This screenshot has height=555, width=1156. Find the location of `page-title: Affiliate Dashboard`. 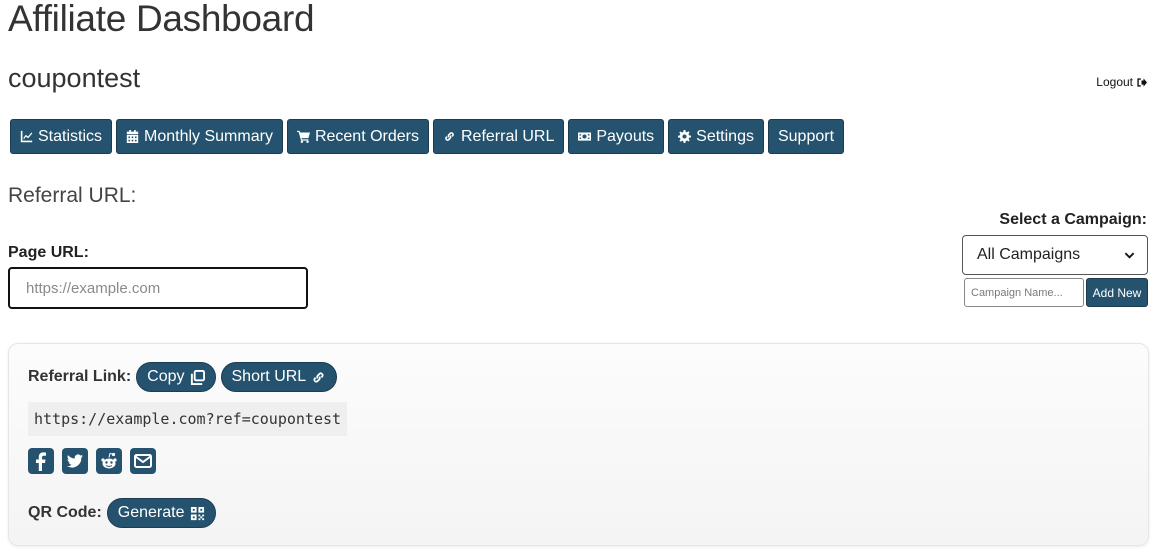

page-title: Affiliate Dashboard is located at coordinates (161, 19).